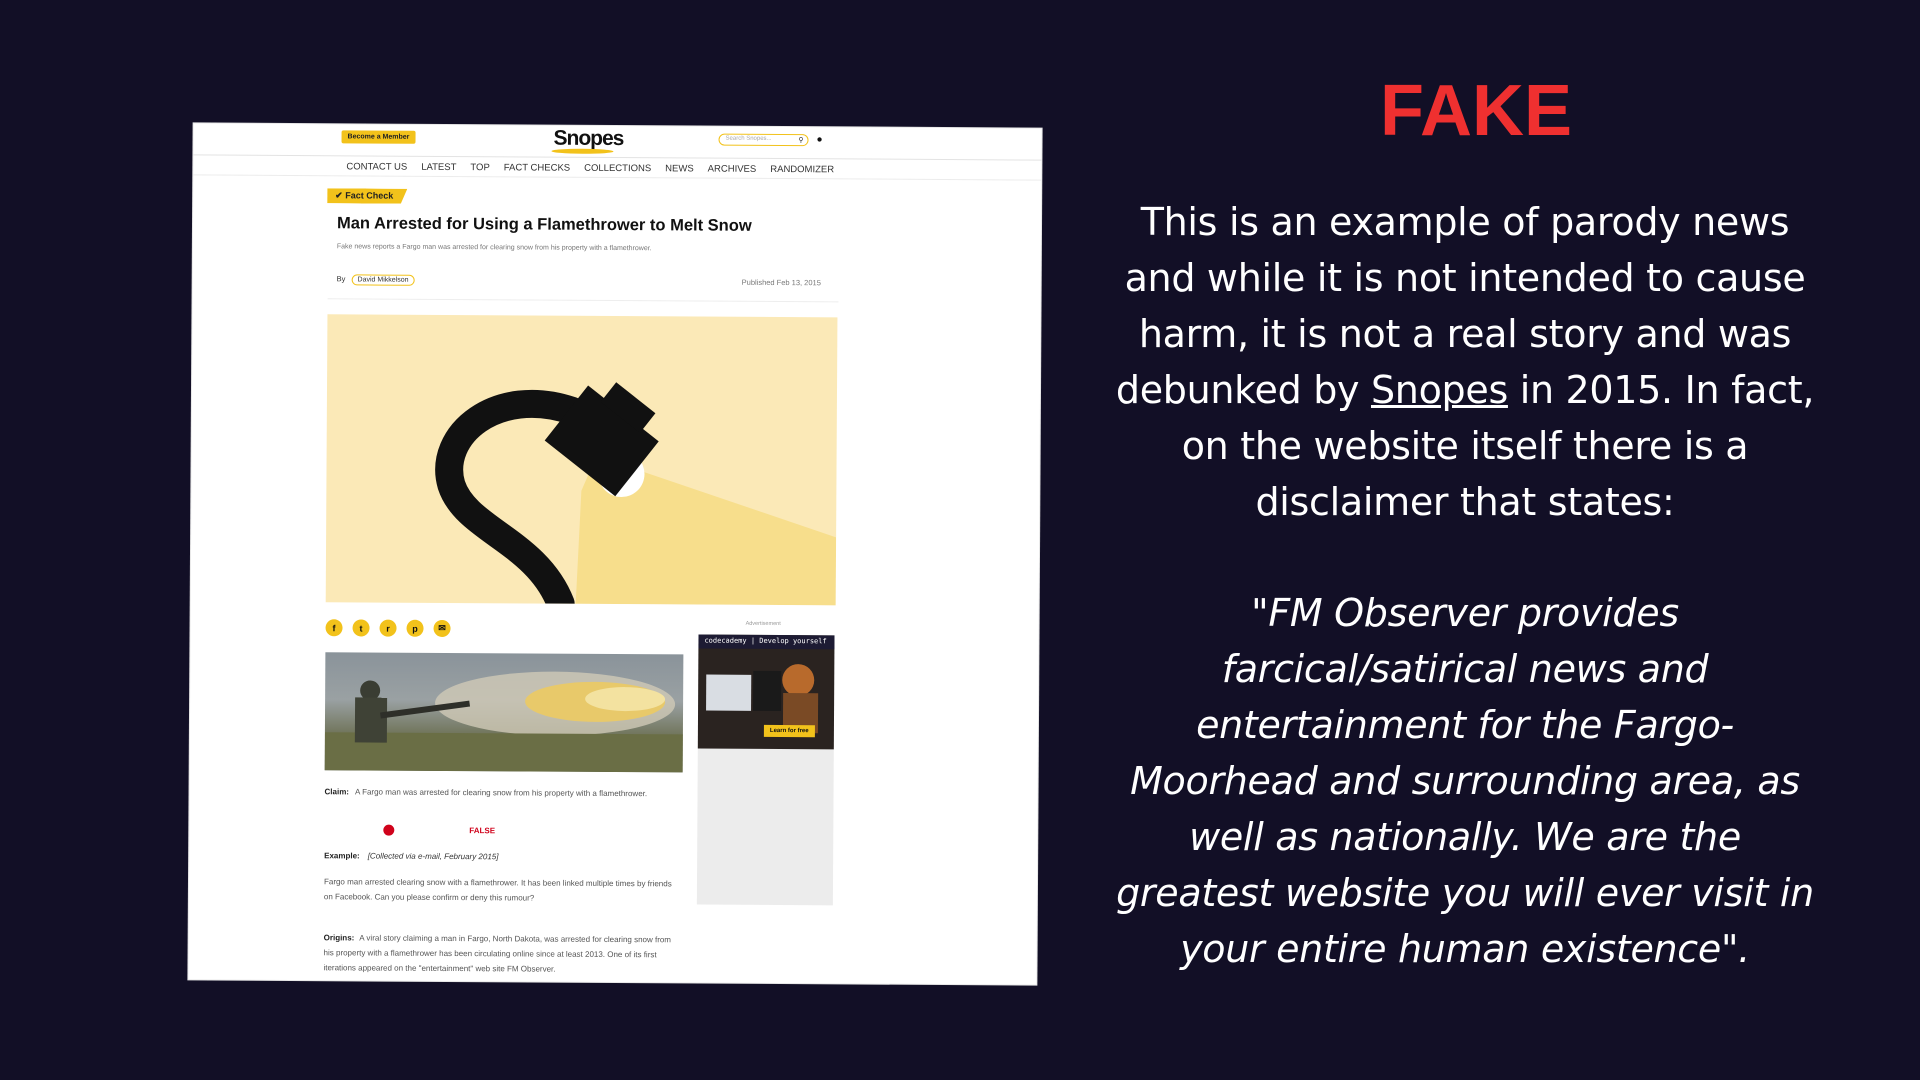 This screenshot has width=1920, height=1080. What do you see at coordinates (588, 139) in the screenshot?
I see `snopes-logo: Snopes` at bounding box center [588, 139].